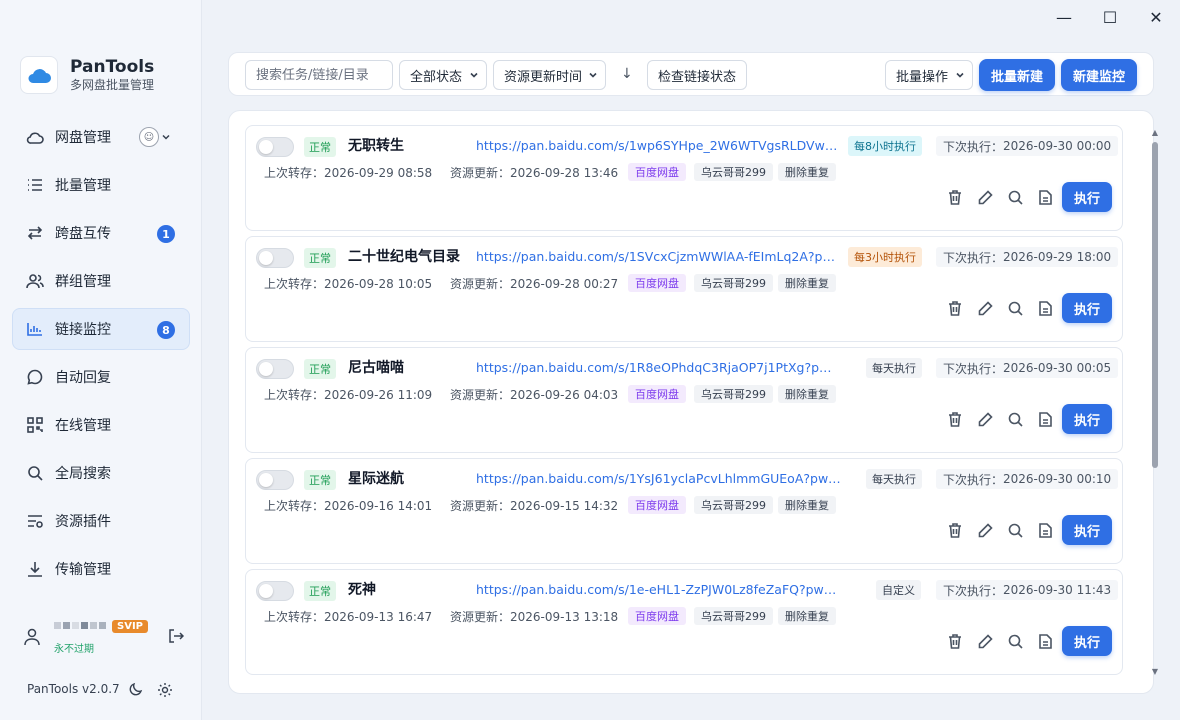 The width and height of the screenshot is (1180, 720). What do you see at coordinates (83, 570) in the screenshot?
I see `sidebar-item-label: 传输管理` at bounding box center [83, 570].